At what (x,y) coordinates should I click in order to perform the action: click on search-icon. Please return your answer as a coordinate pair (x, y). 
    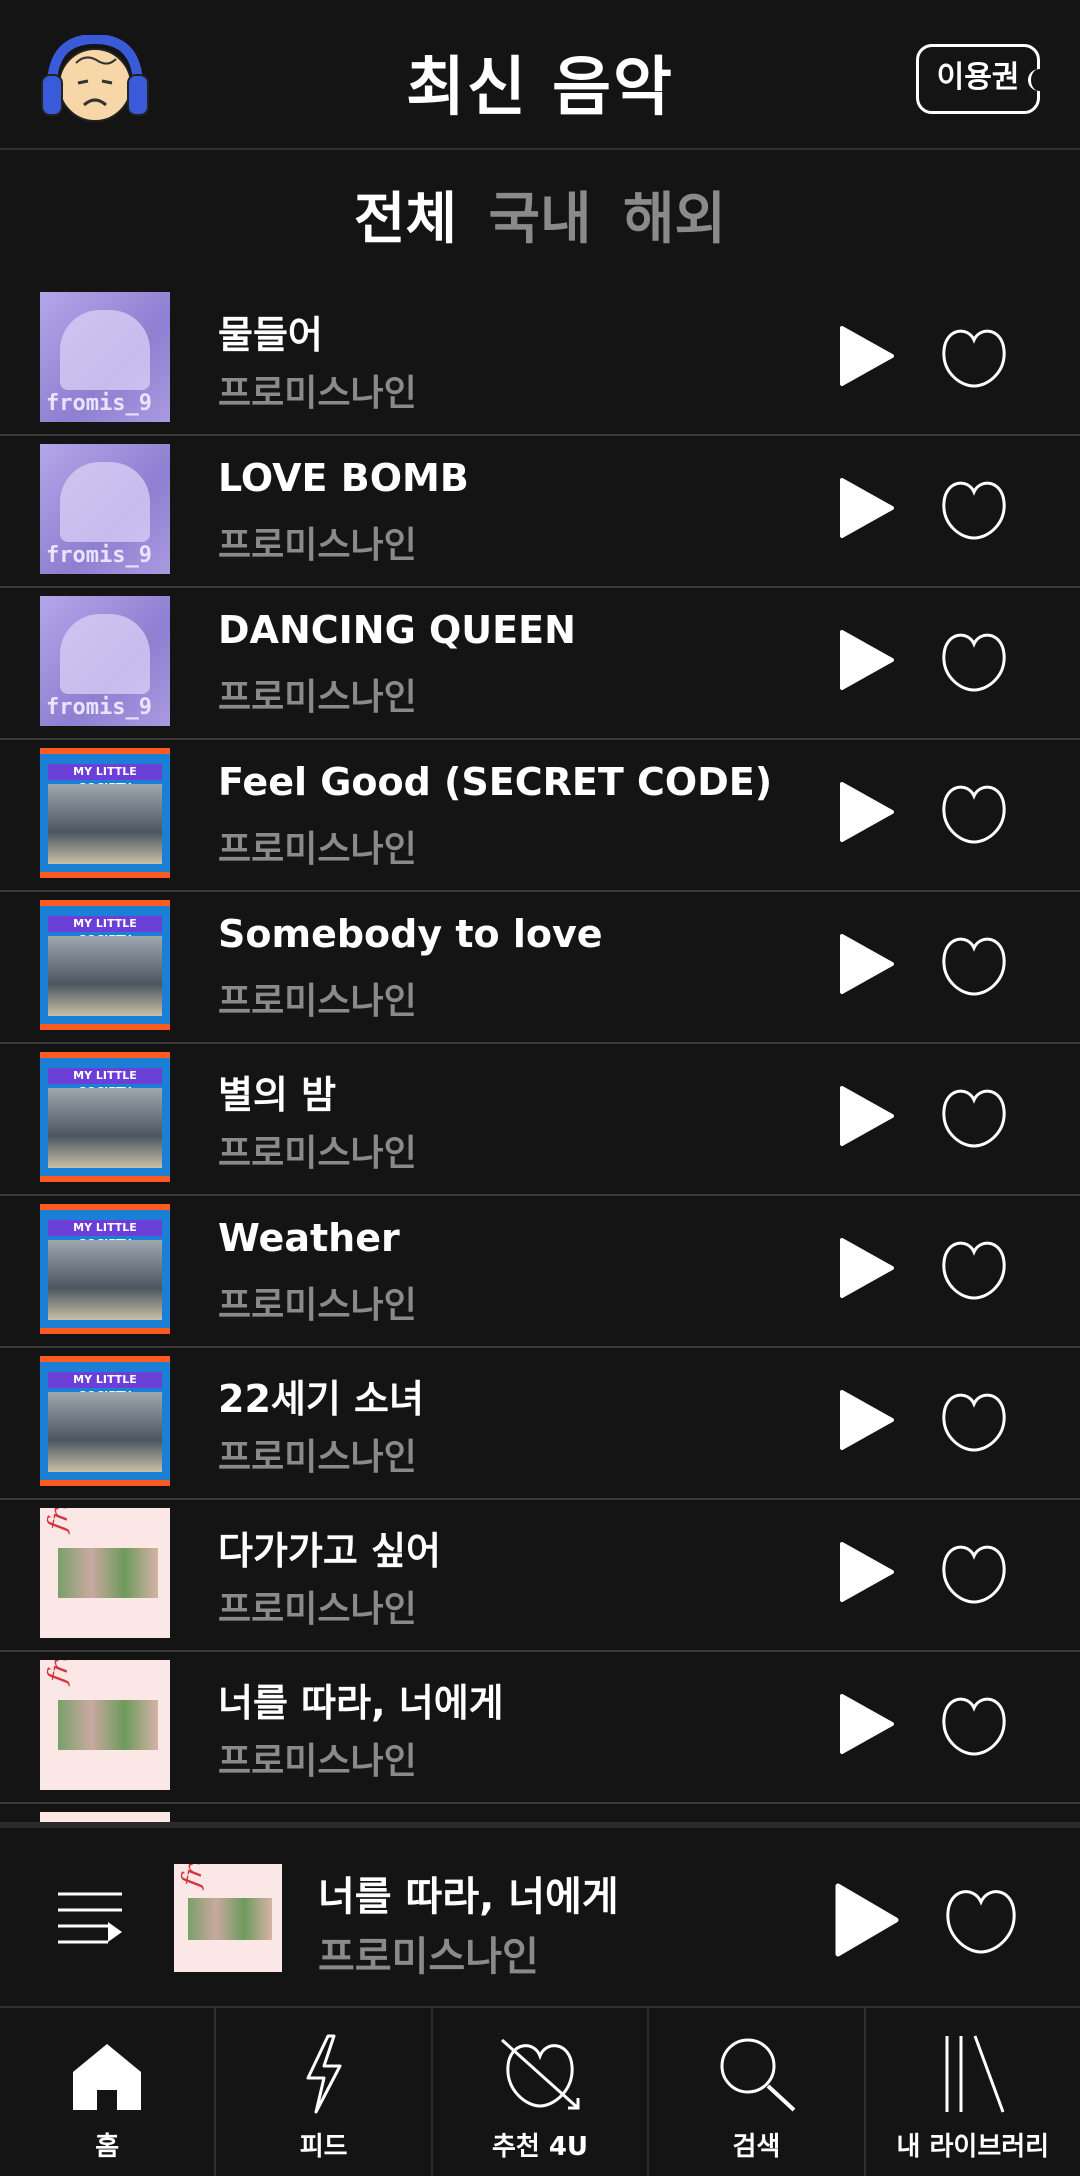
    Looking at the image, I should click on (758, 2075).